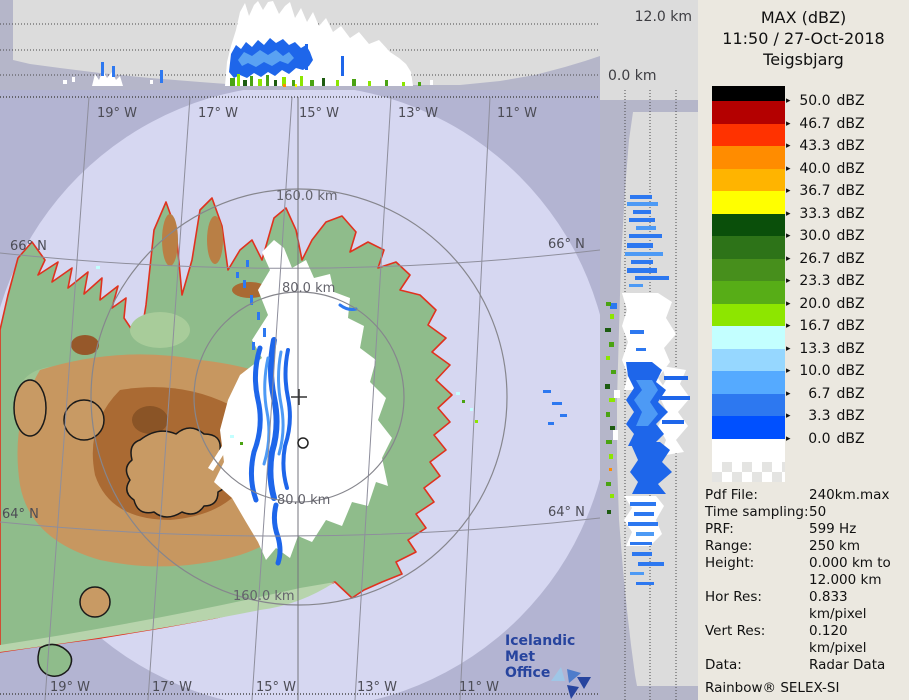  I want to click on metadata-row: Height: 0.000 km to 12.000 km, so click(805, 572).